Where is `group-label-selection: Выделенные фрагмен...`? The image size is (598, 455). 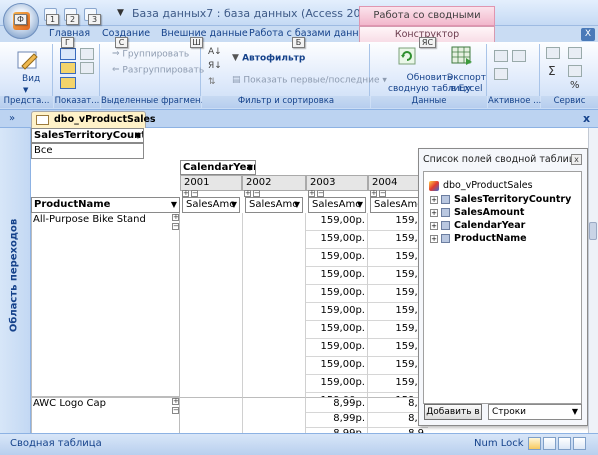
group-label-selection: Выделенные фрагмен... is located at coordinates (155, 102).